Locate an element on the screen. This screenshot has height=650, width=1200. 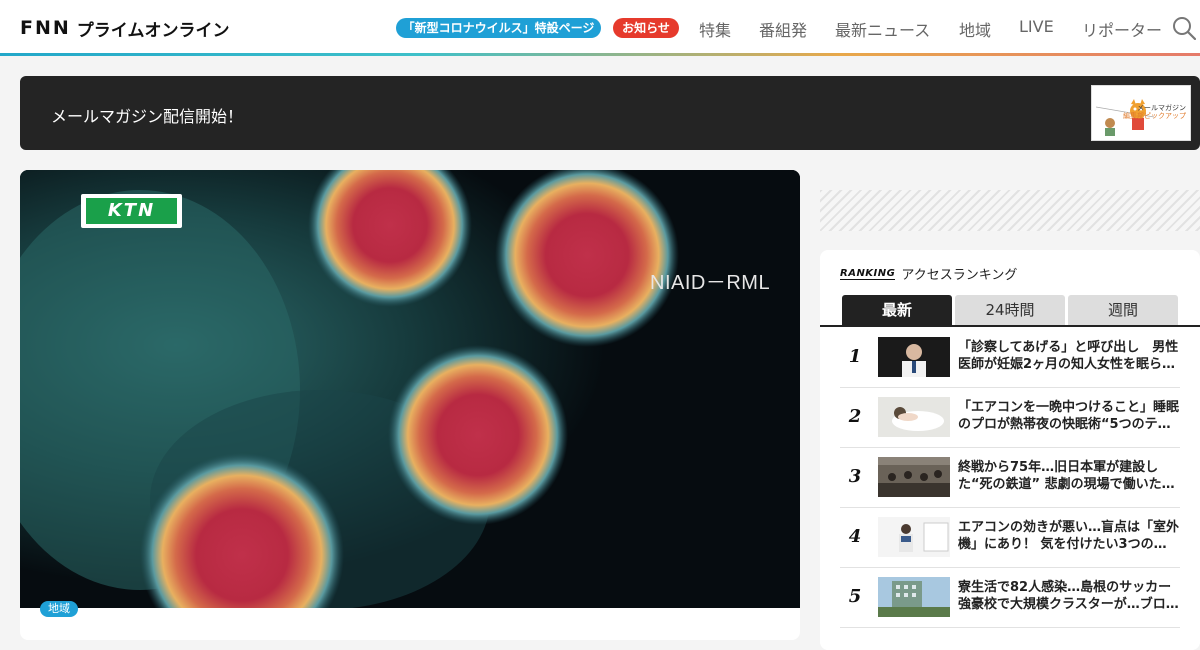
image-credit-watermark: NIAID－RML is located at coordinates (710, 283).